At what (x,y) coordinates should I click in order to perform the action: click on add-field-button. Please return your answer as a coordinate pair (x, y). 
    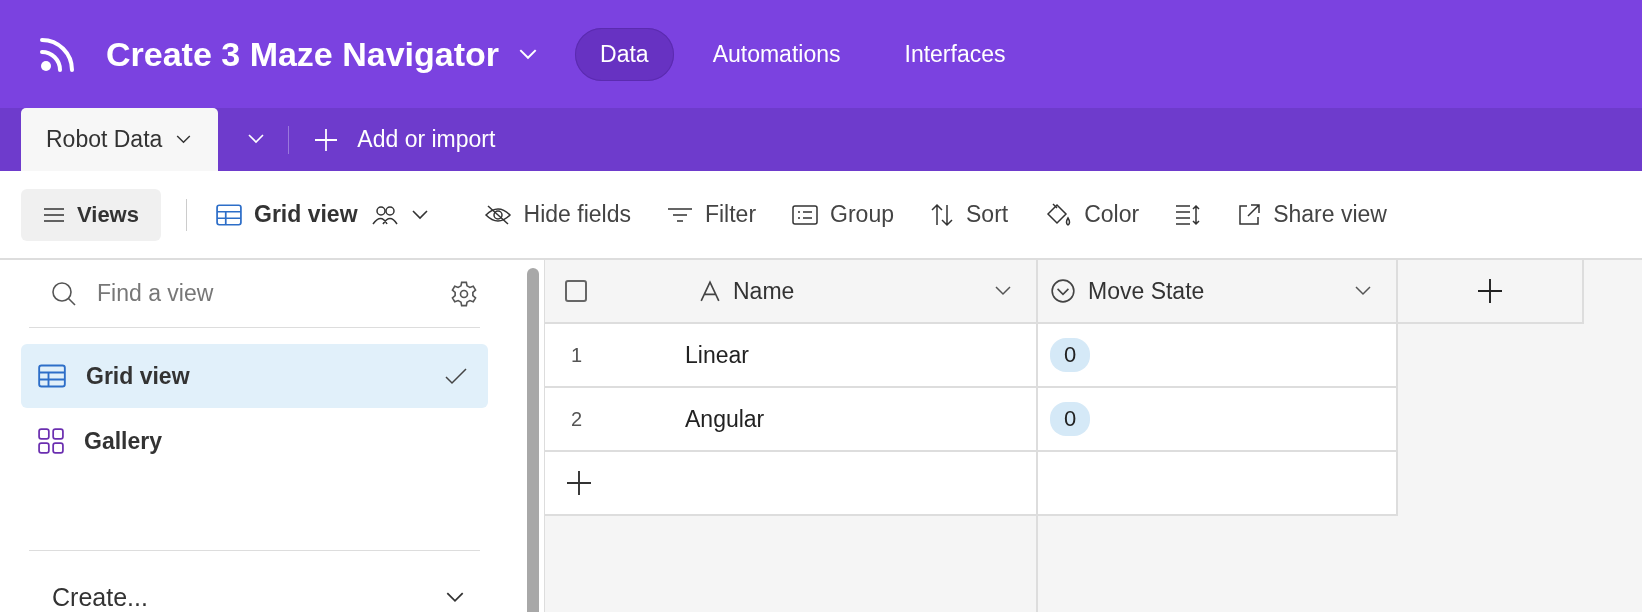
    Looking at the image, I should click on (1491, 292).